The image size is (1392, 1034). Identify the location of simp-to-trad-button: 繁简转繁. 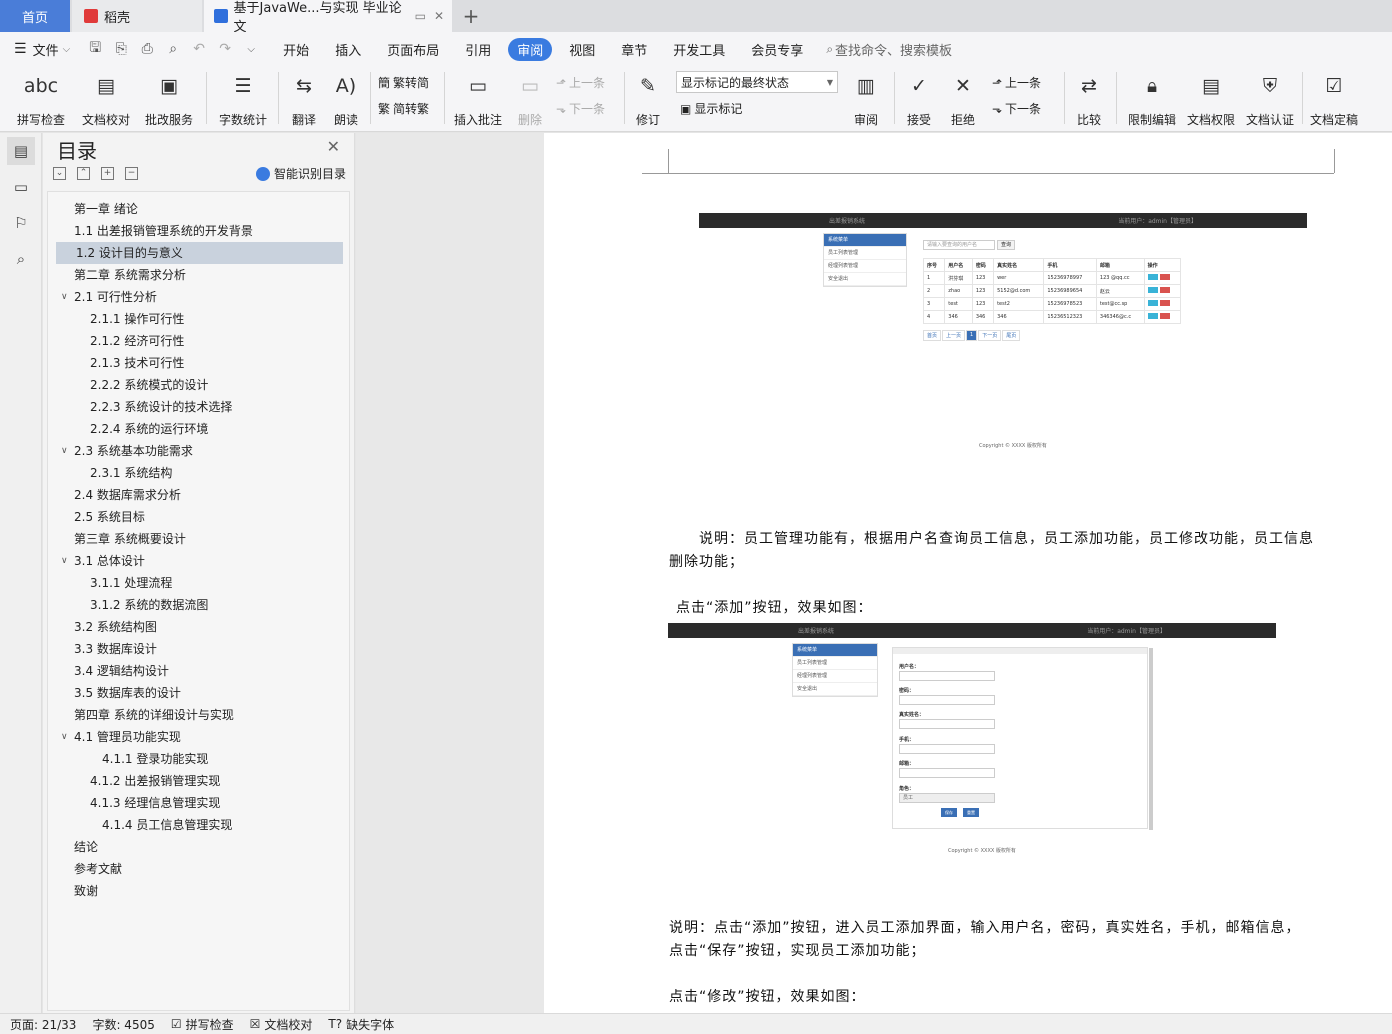
(403, 108).